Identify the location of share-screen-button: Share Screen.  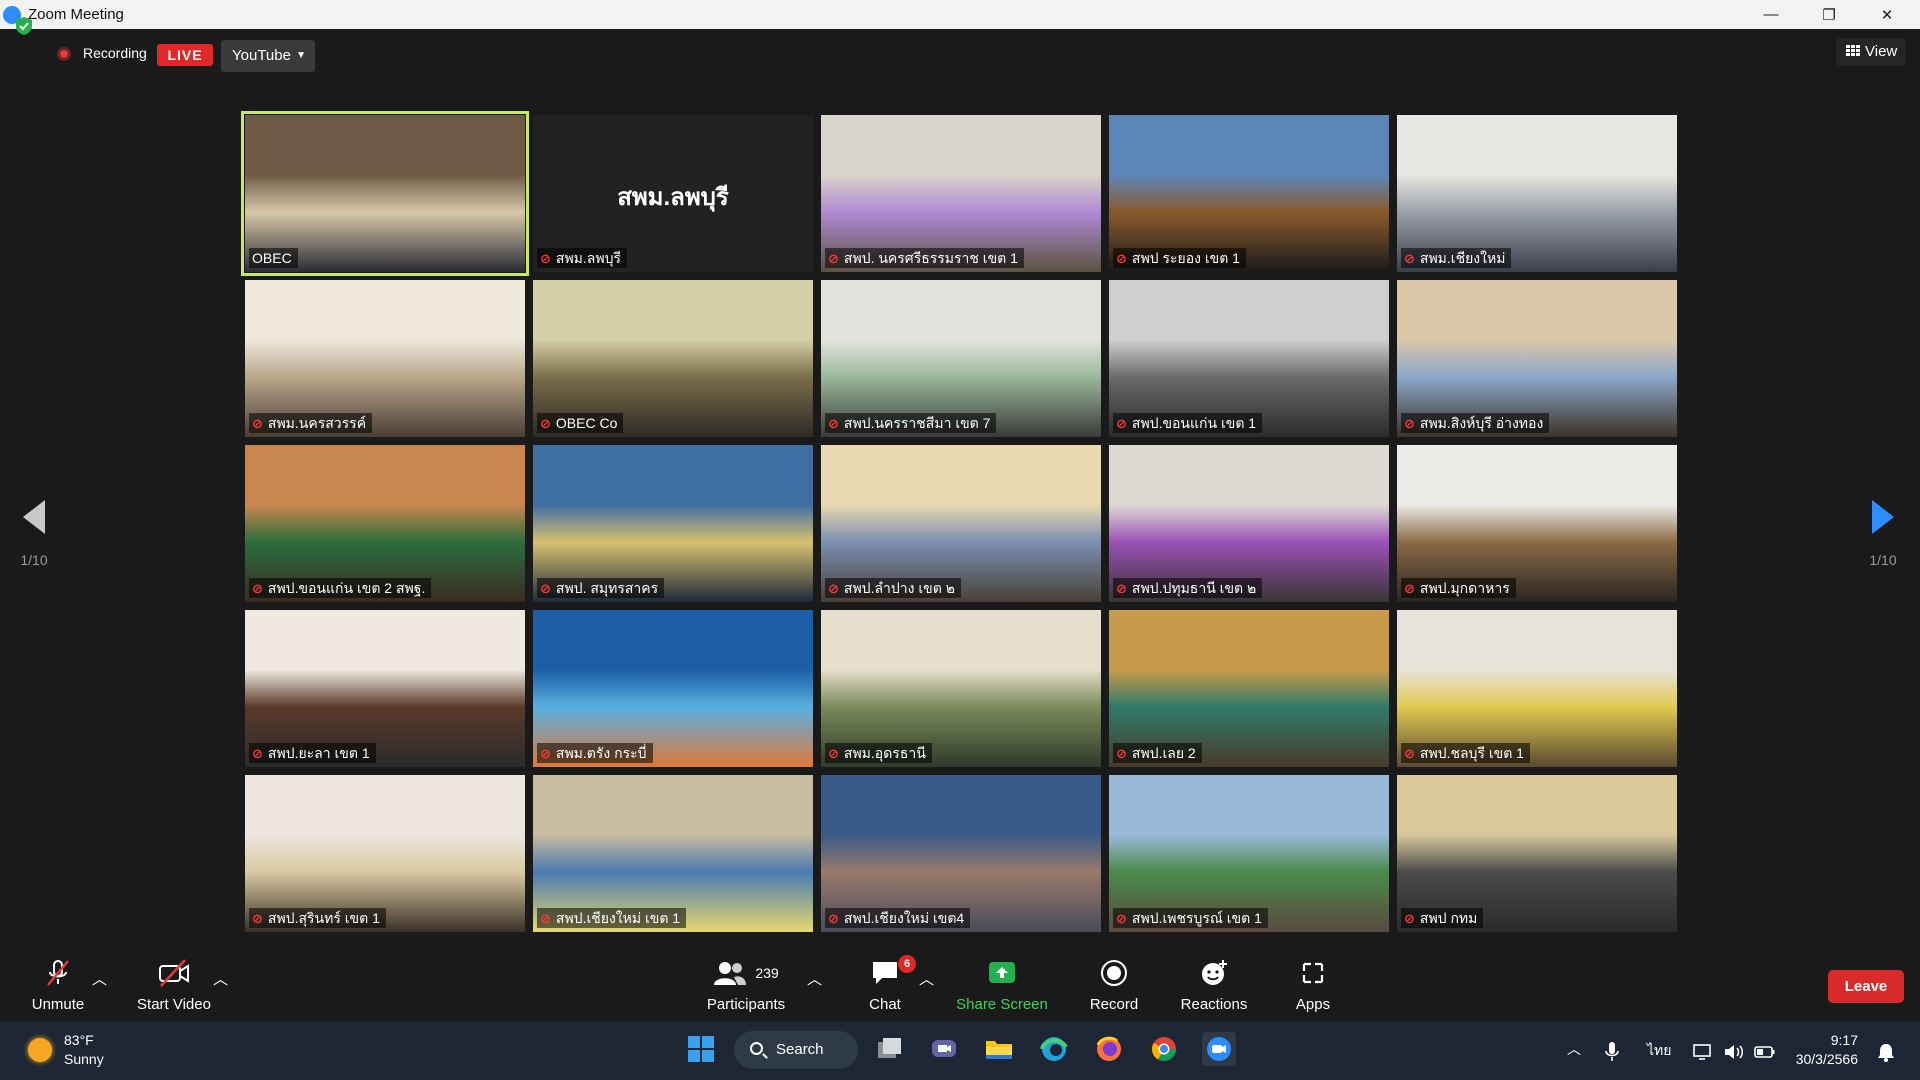
(1002, 985).